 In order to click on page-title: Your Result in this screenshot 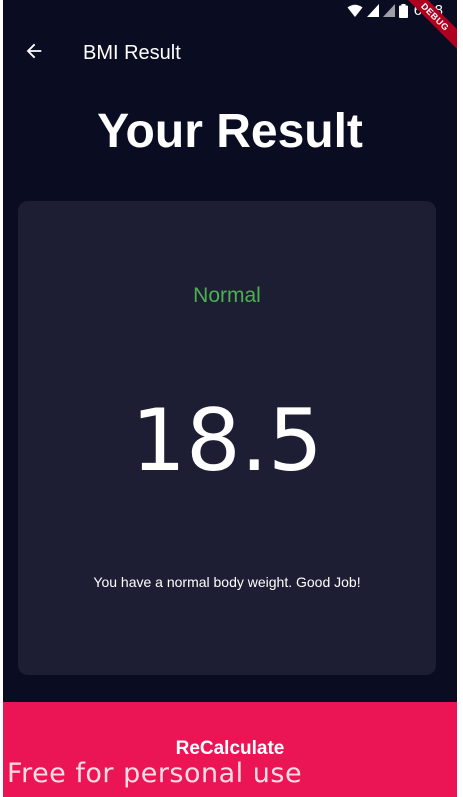, I will do `click(230, 131)`.